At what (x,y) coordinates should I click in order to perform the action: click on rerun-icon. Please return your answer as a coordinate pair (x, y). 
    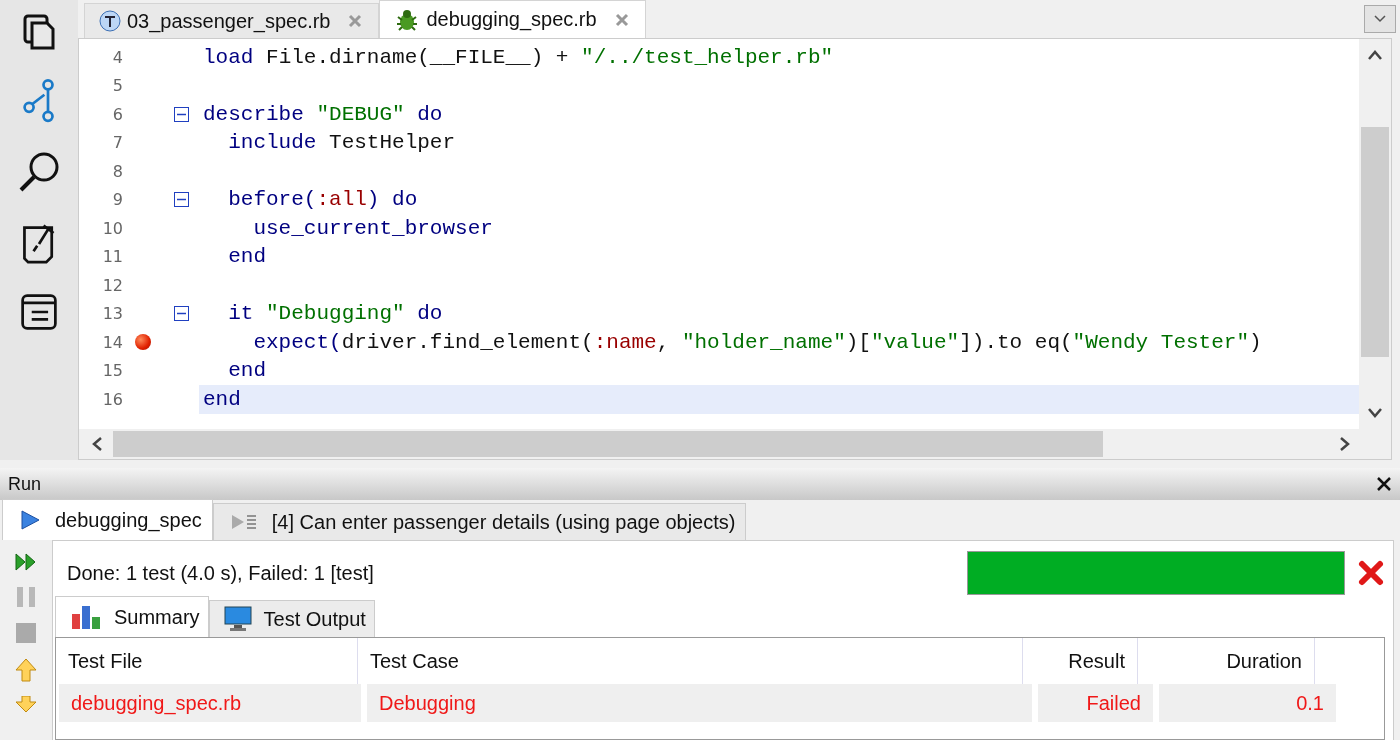
    Looking at the image, I should click on (26, 562).